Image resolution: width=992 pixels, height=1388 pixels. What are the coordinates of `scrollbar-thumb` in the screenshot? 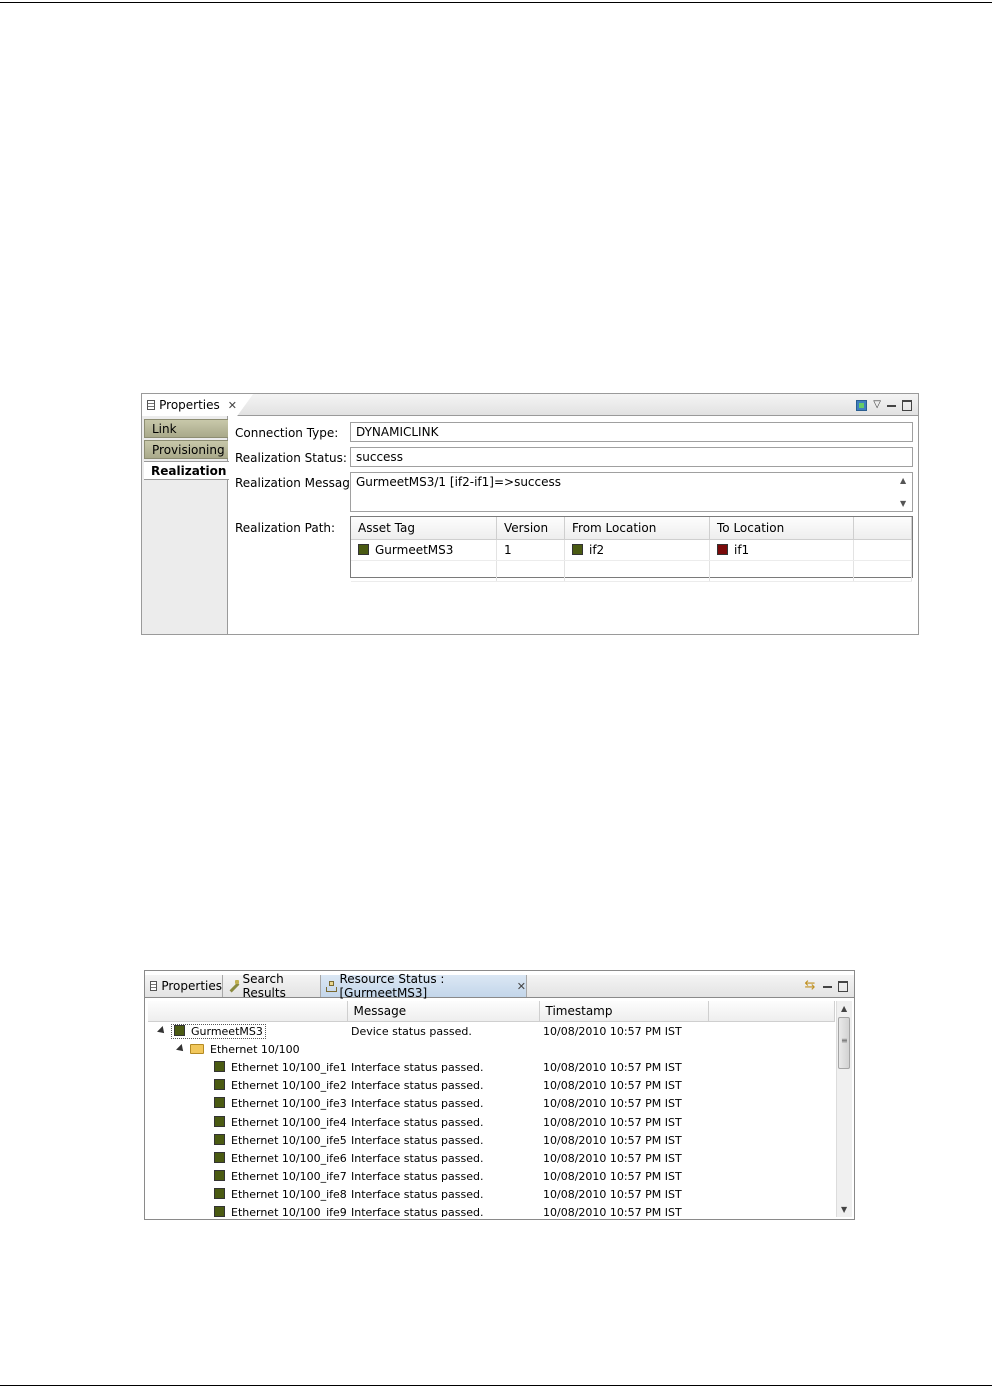 It's located at (844, 1043).